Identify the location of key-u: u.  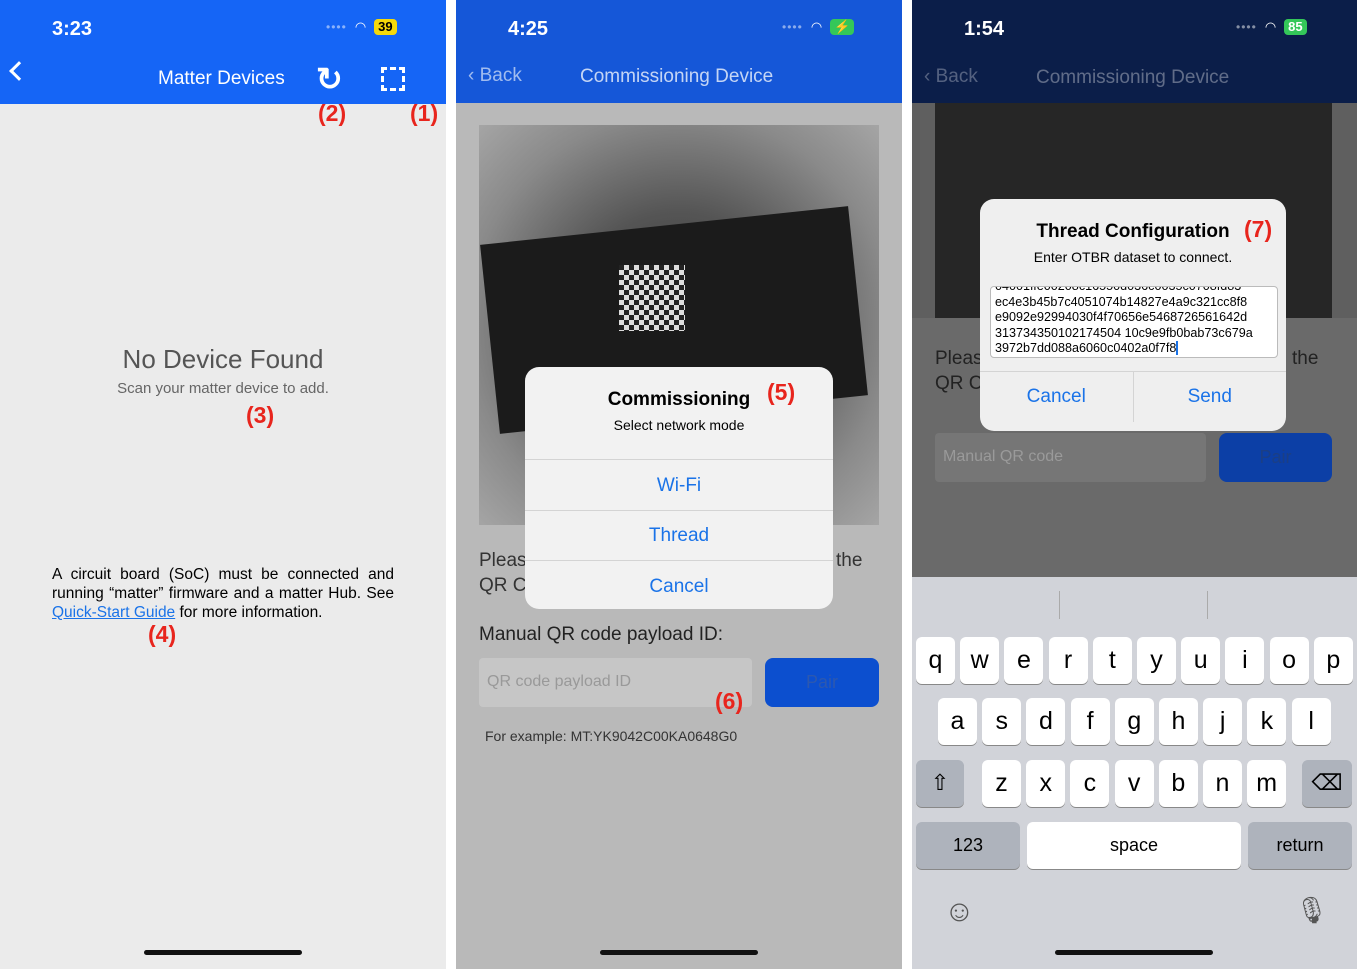
(1201, 660).